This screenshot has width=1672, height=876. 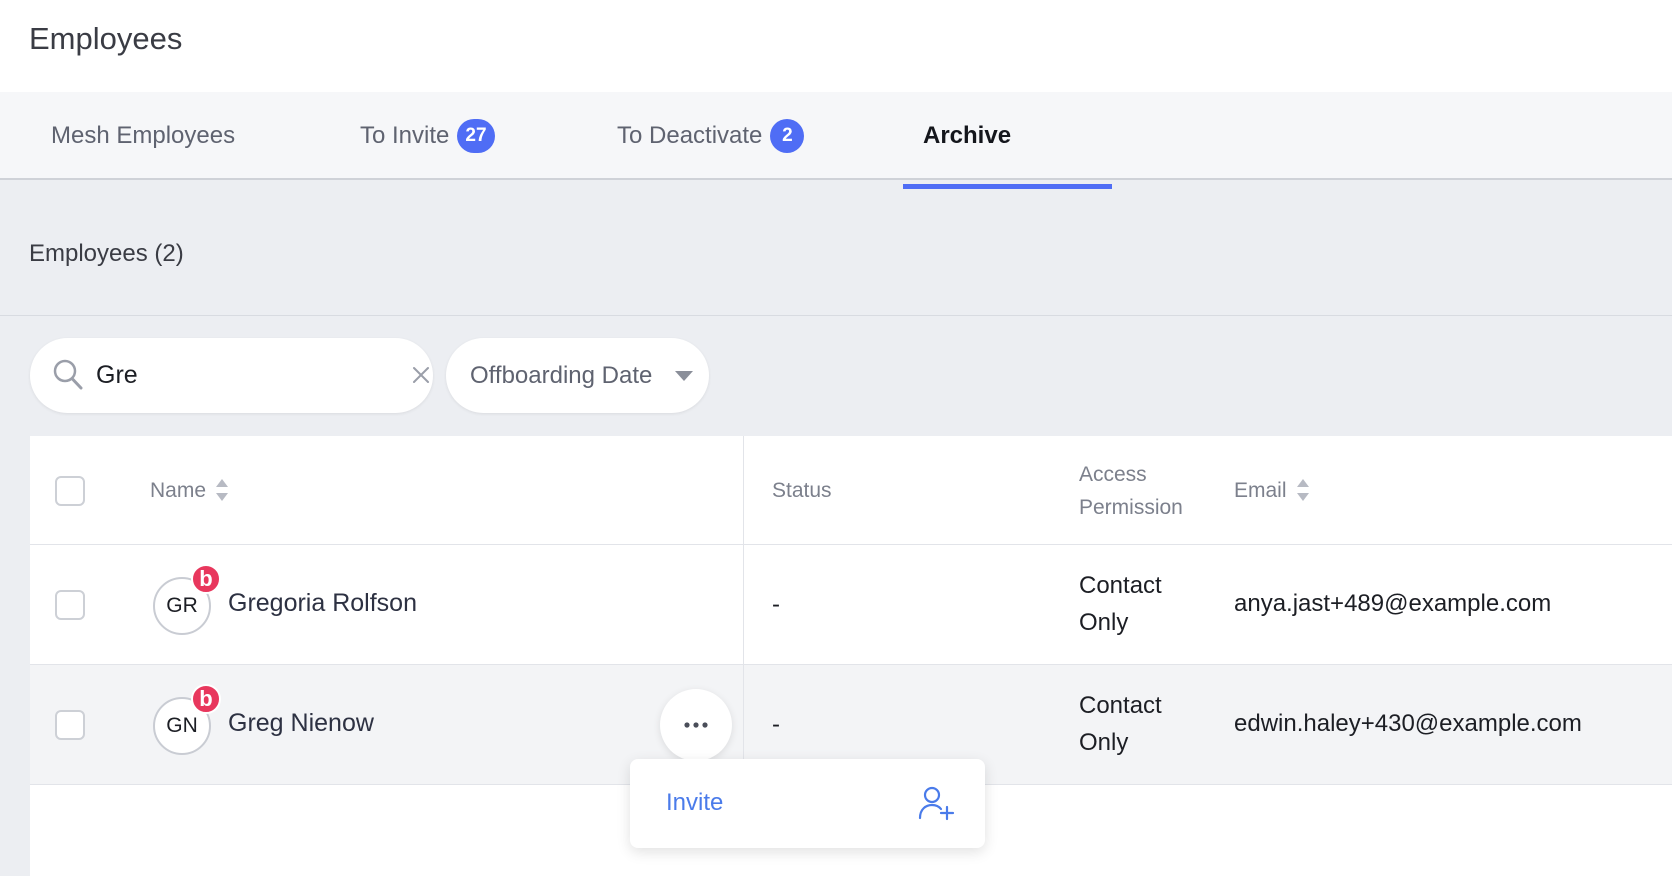 I want to click on count-badge: 2, so click(x=787, y=136).